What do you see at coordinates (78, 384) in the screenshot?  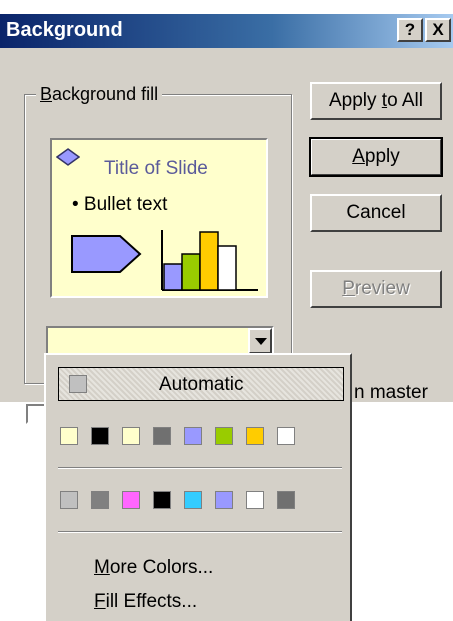 I see `automatic-swatch` at bounding box center [78, 384].